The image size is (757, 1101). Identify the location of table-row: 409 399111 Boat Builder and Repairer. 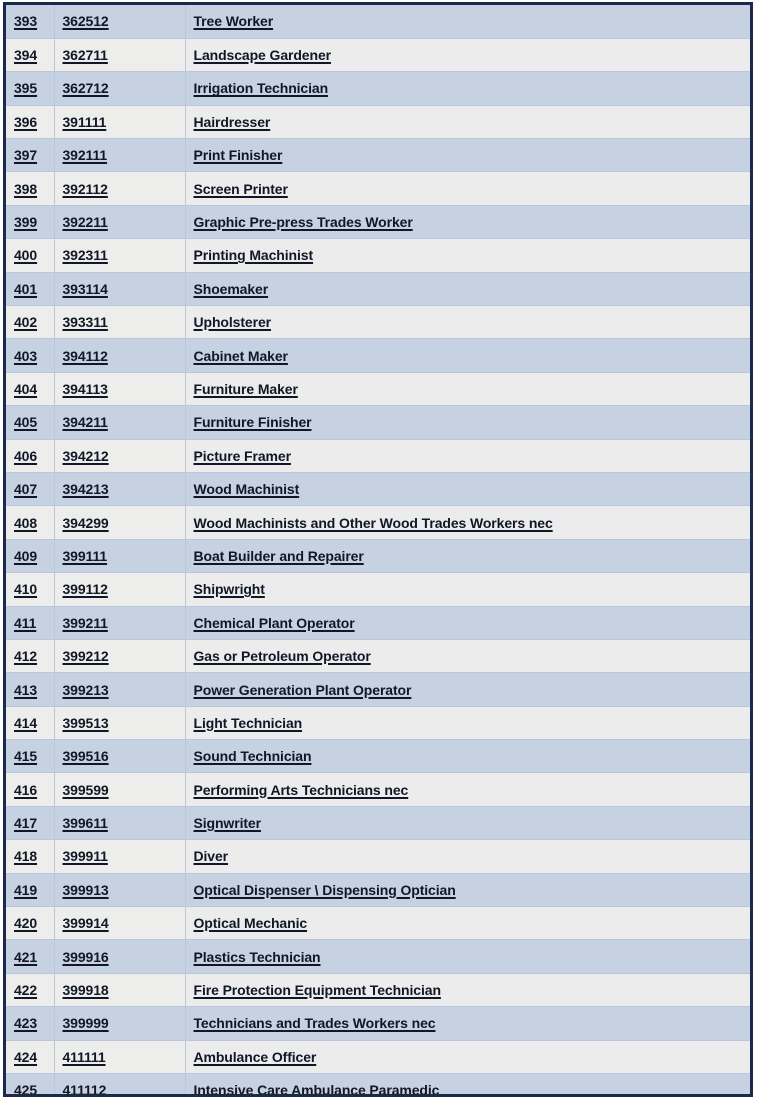
(378, 556).